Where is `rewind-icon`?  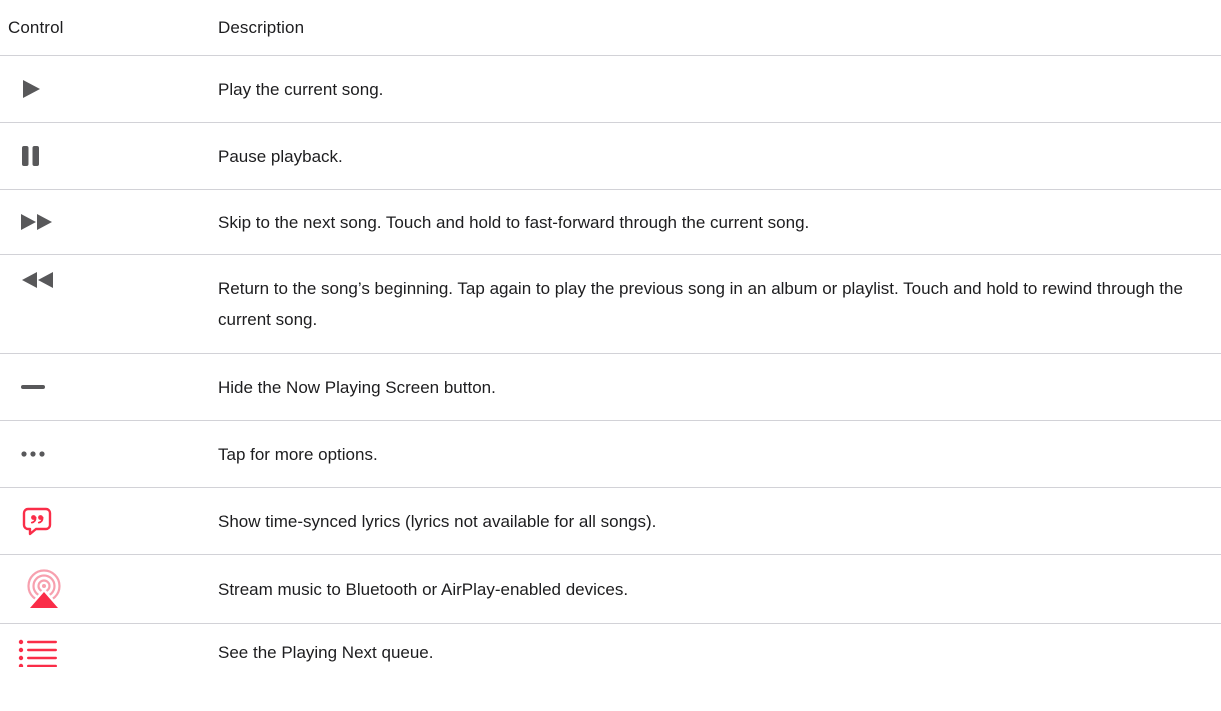 rewind-icon is located at coordinates (37, 280).